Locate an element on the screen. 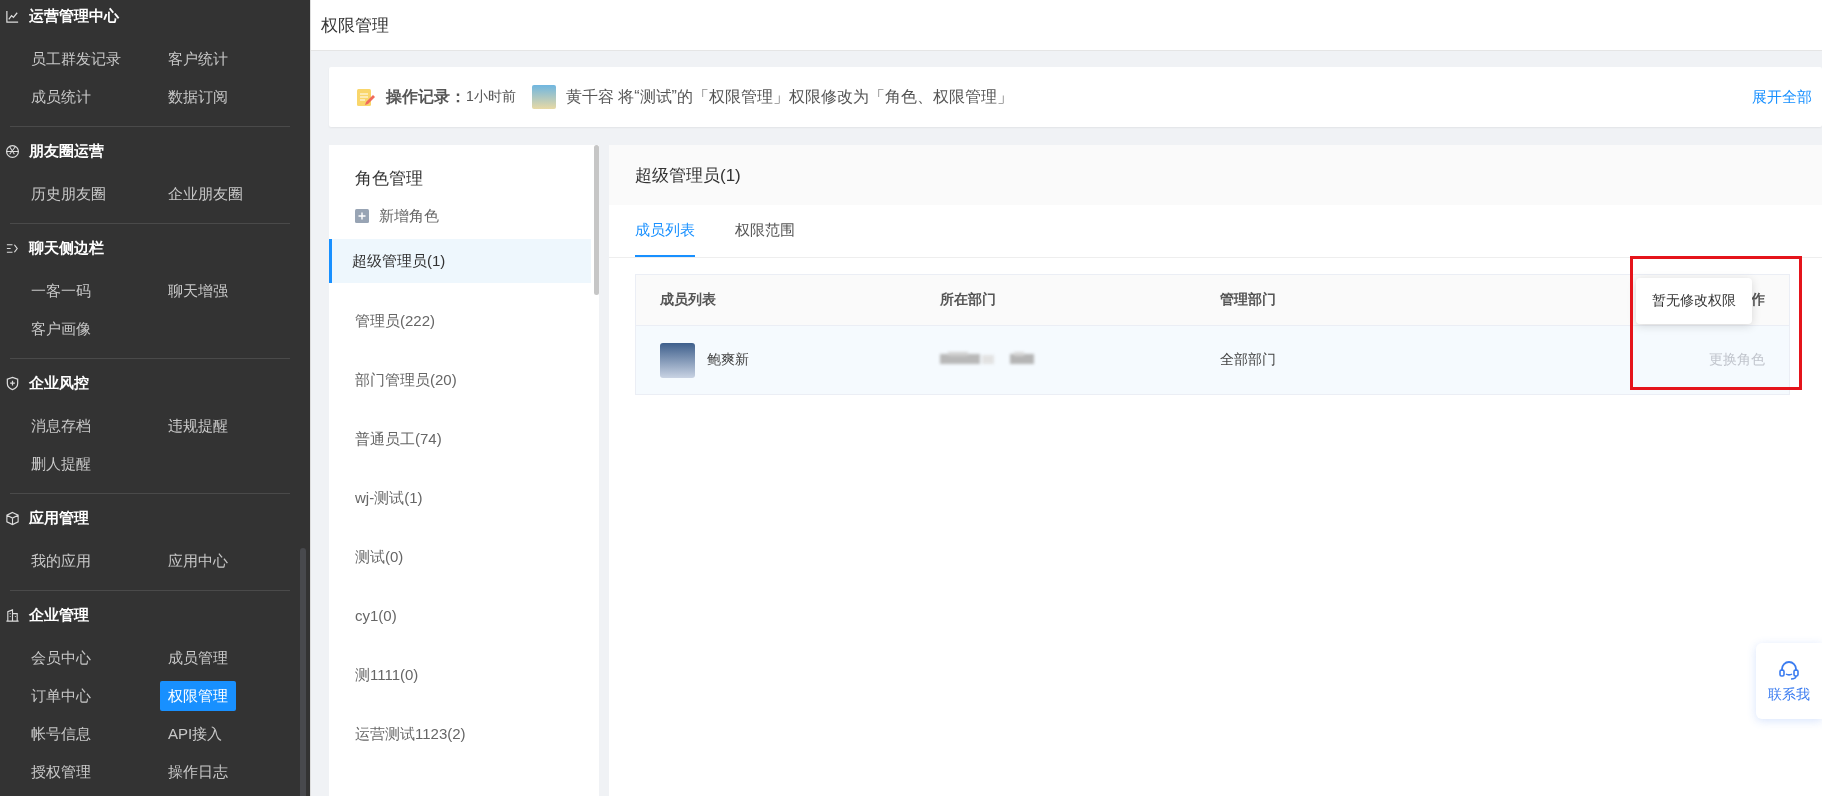 This screenshot has width=1822, height=796. tooltip: 暂无修改权限 is located at coordinates (1694, 301).